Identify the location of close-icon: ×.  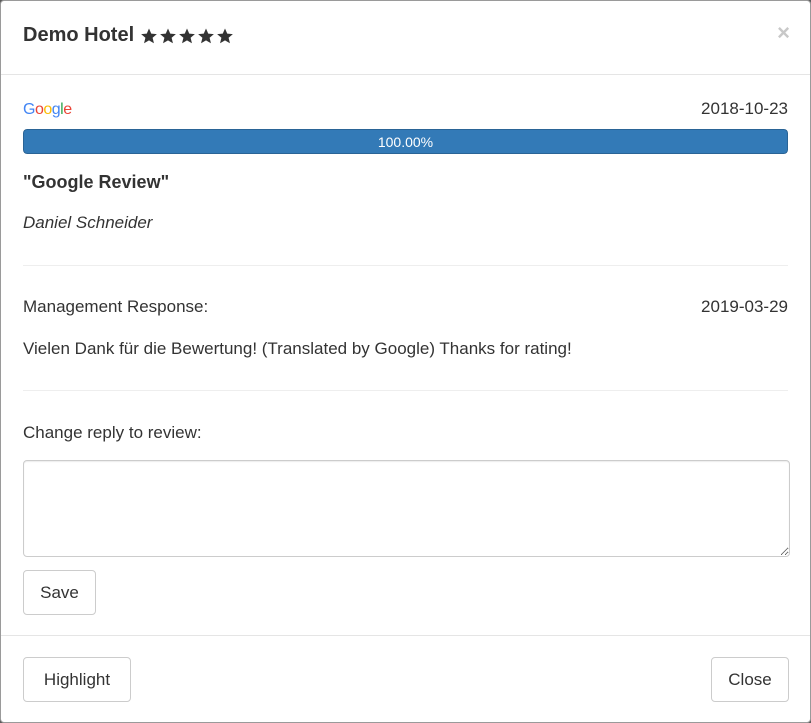
(783, 33).